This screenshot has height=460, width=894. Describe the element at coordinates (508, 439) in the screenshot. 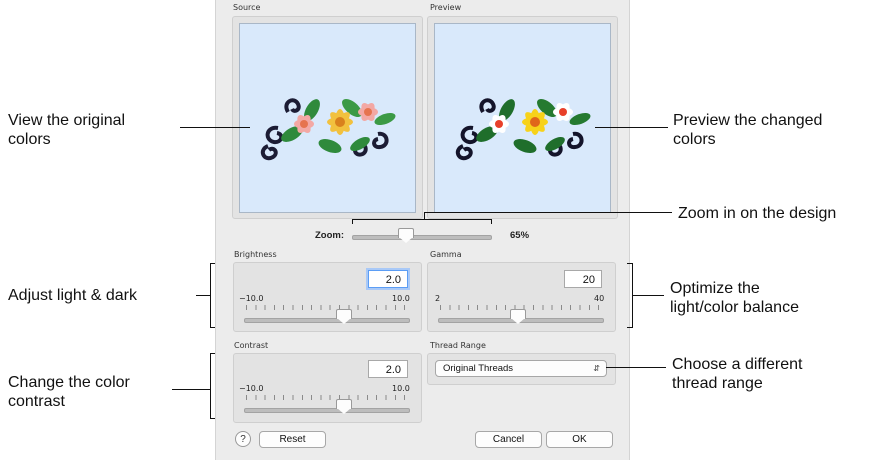

I see `cancel-button: Cancel` at that location.